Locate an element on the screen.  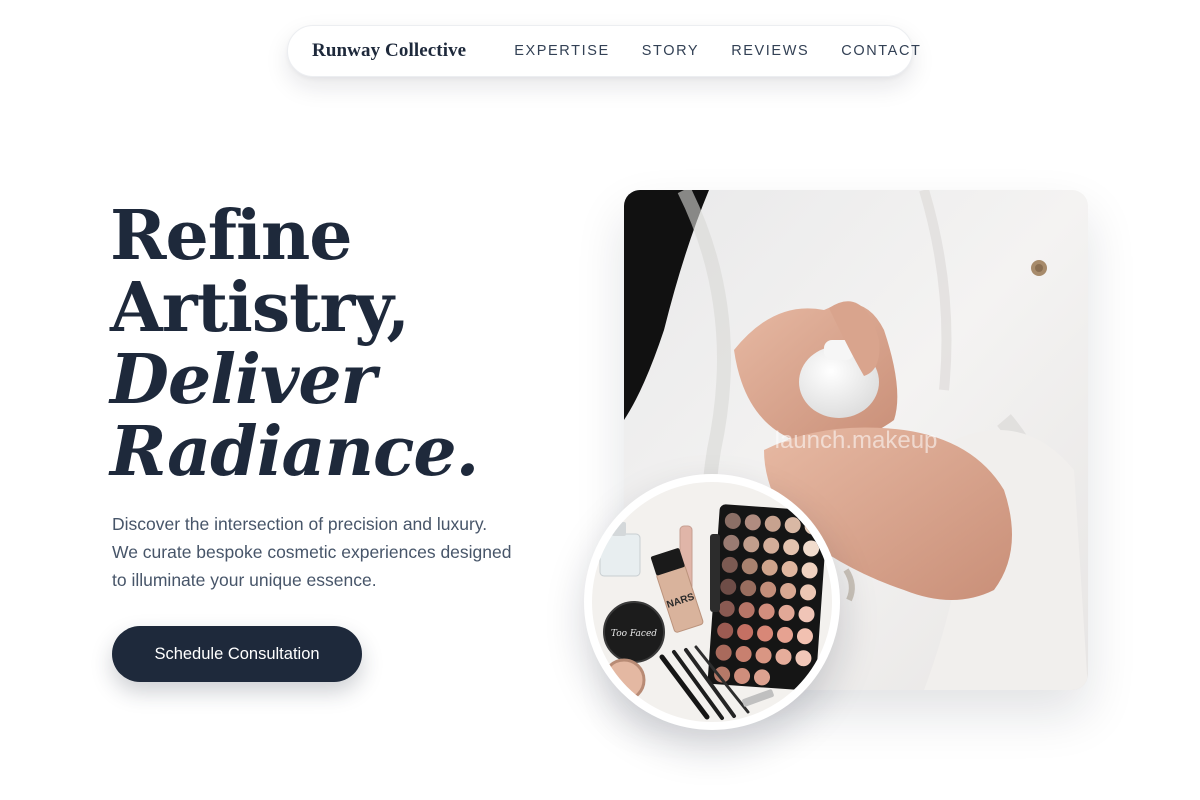
nav-links: EXPERTISE STORY REVIEWS CONTACT is located at coordinates (717, 51).